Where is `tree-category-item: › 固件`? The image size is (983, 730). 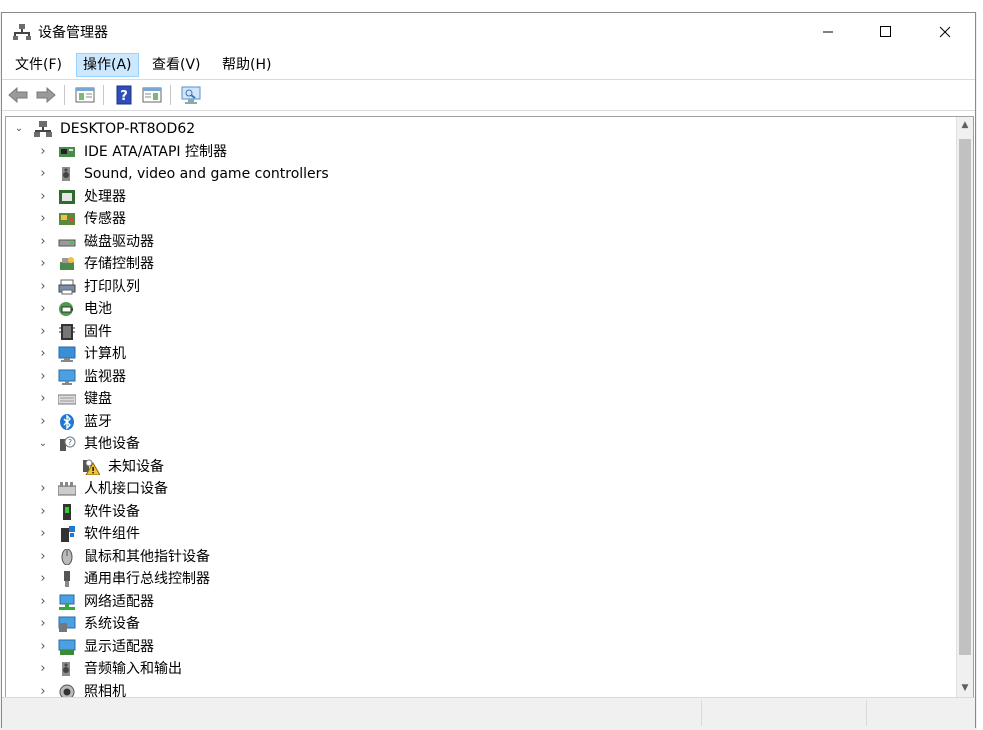 tree-category-item: › 固件 is located at coordinates (476, 332).